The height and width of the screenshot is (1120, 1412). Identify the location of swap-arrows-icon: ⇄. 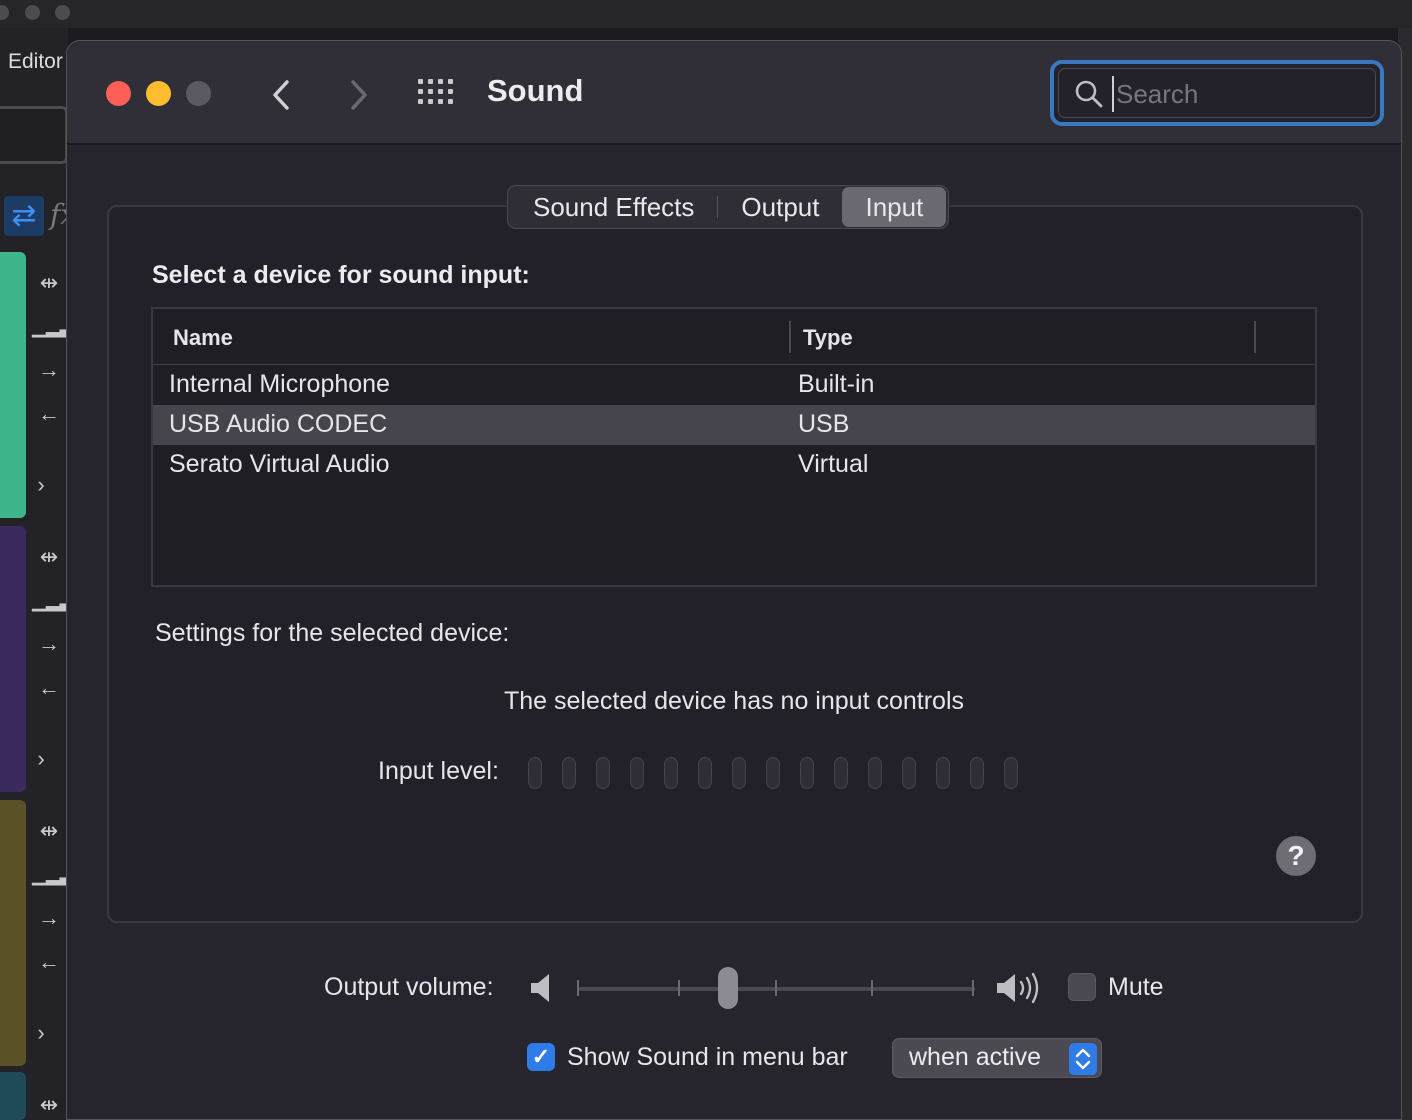
(24, 216).